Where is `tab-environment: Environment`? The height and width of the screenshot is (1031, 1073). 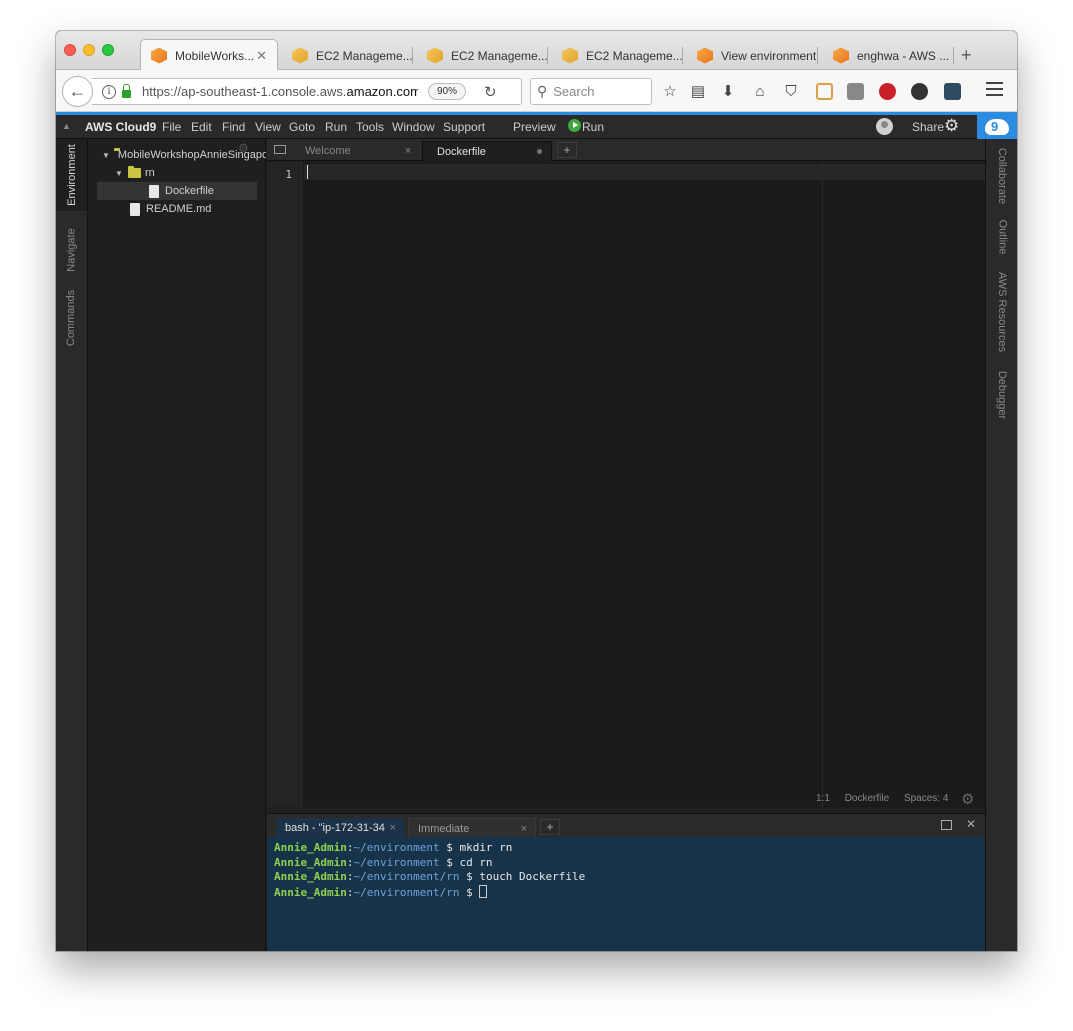
tab-environment: Environment is located at coordinates (71, 175).